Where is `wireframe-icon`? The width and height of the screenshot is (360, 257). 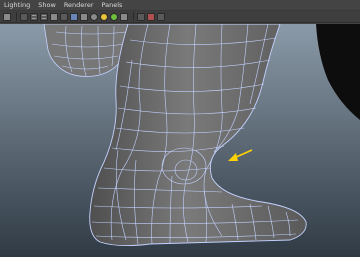
wireframe-icon is located at coordinates (44, 16).